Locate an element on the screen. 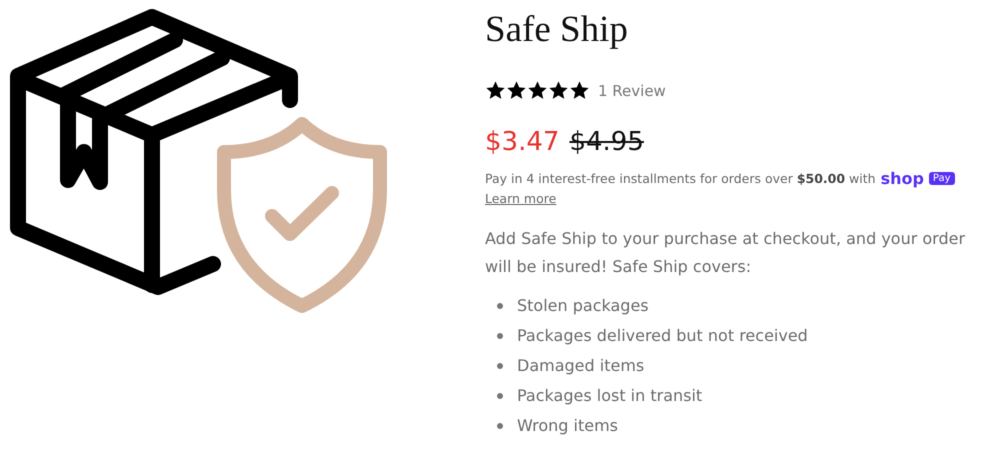 This screenshot has height=456, width=994. coverage-item: Packages lost in transit is located at coordinates (609, 396).